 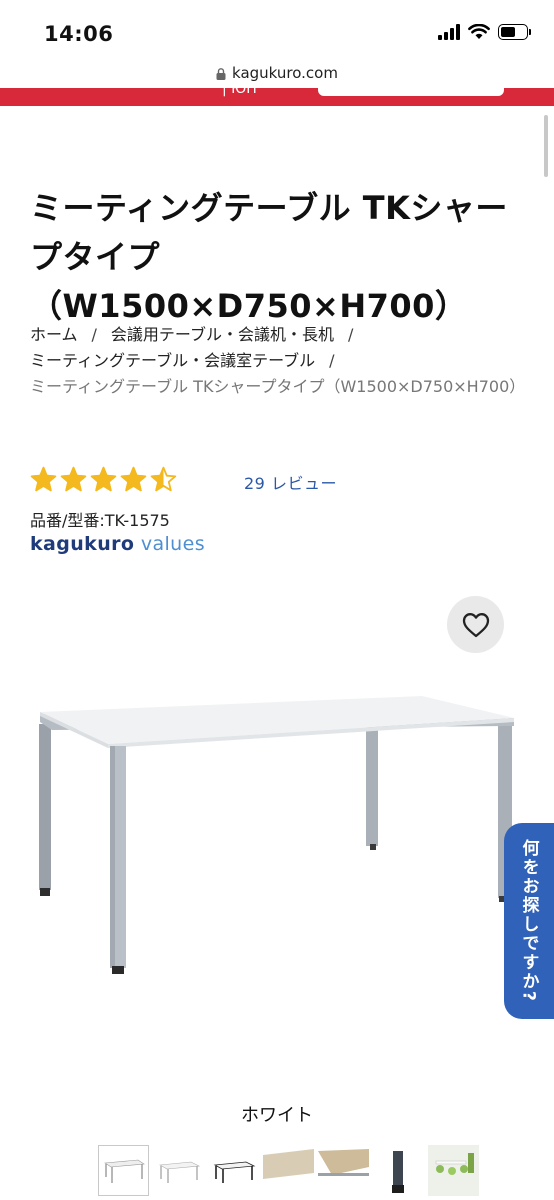 What do you see at coordinates (479, 31) in the screenshot?
I see `wifi-icon` at bounding box center [479, 31].